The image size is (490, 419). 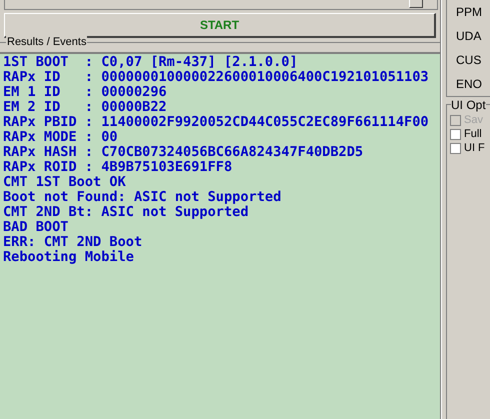 What do you see at coordinates (220, 25) in the screenshot?
I see `start-button: START` at bounding box center [220, 25].